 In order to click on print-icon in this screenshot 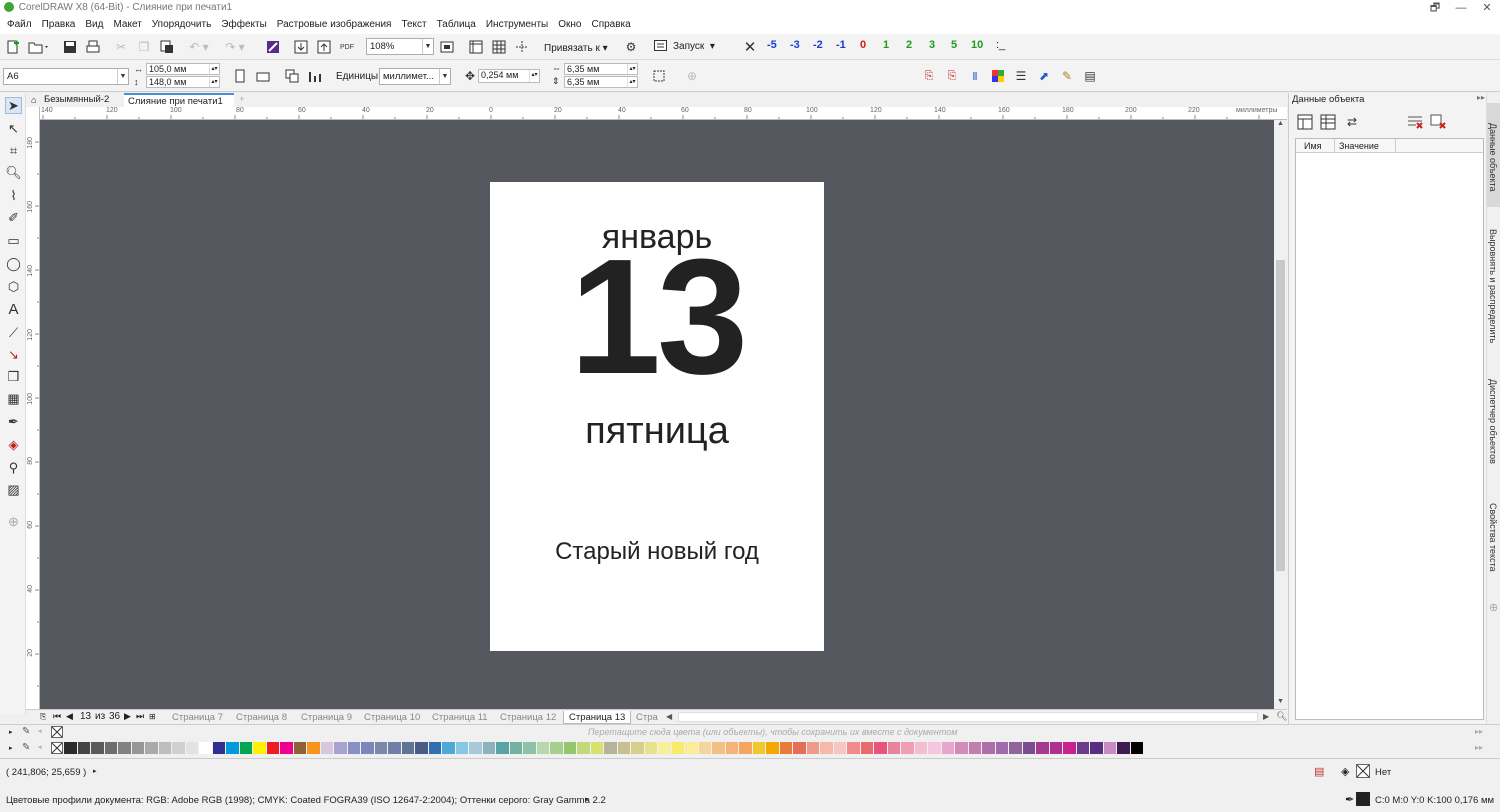, I will do `click(93, 47)`.